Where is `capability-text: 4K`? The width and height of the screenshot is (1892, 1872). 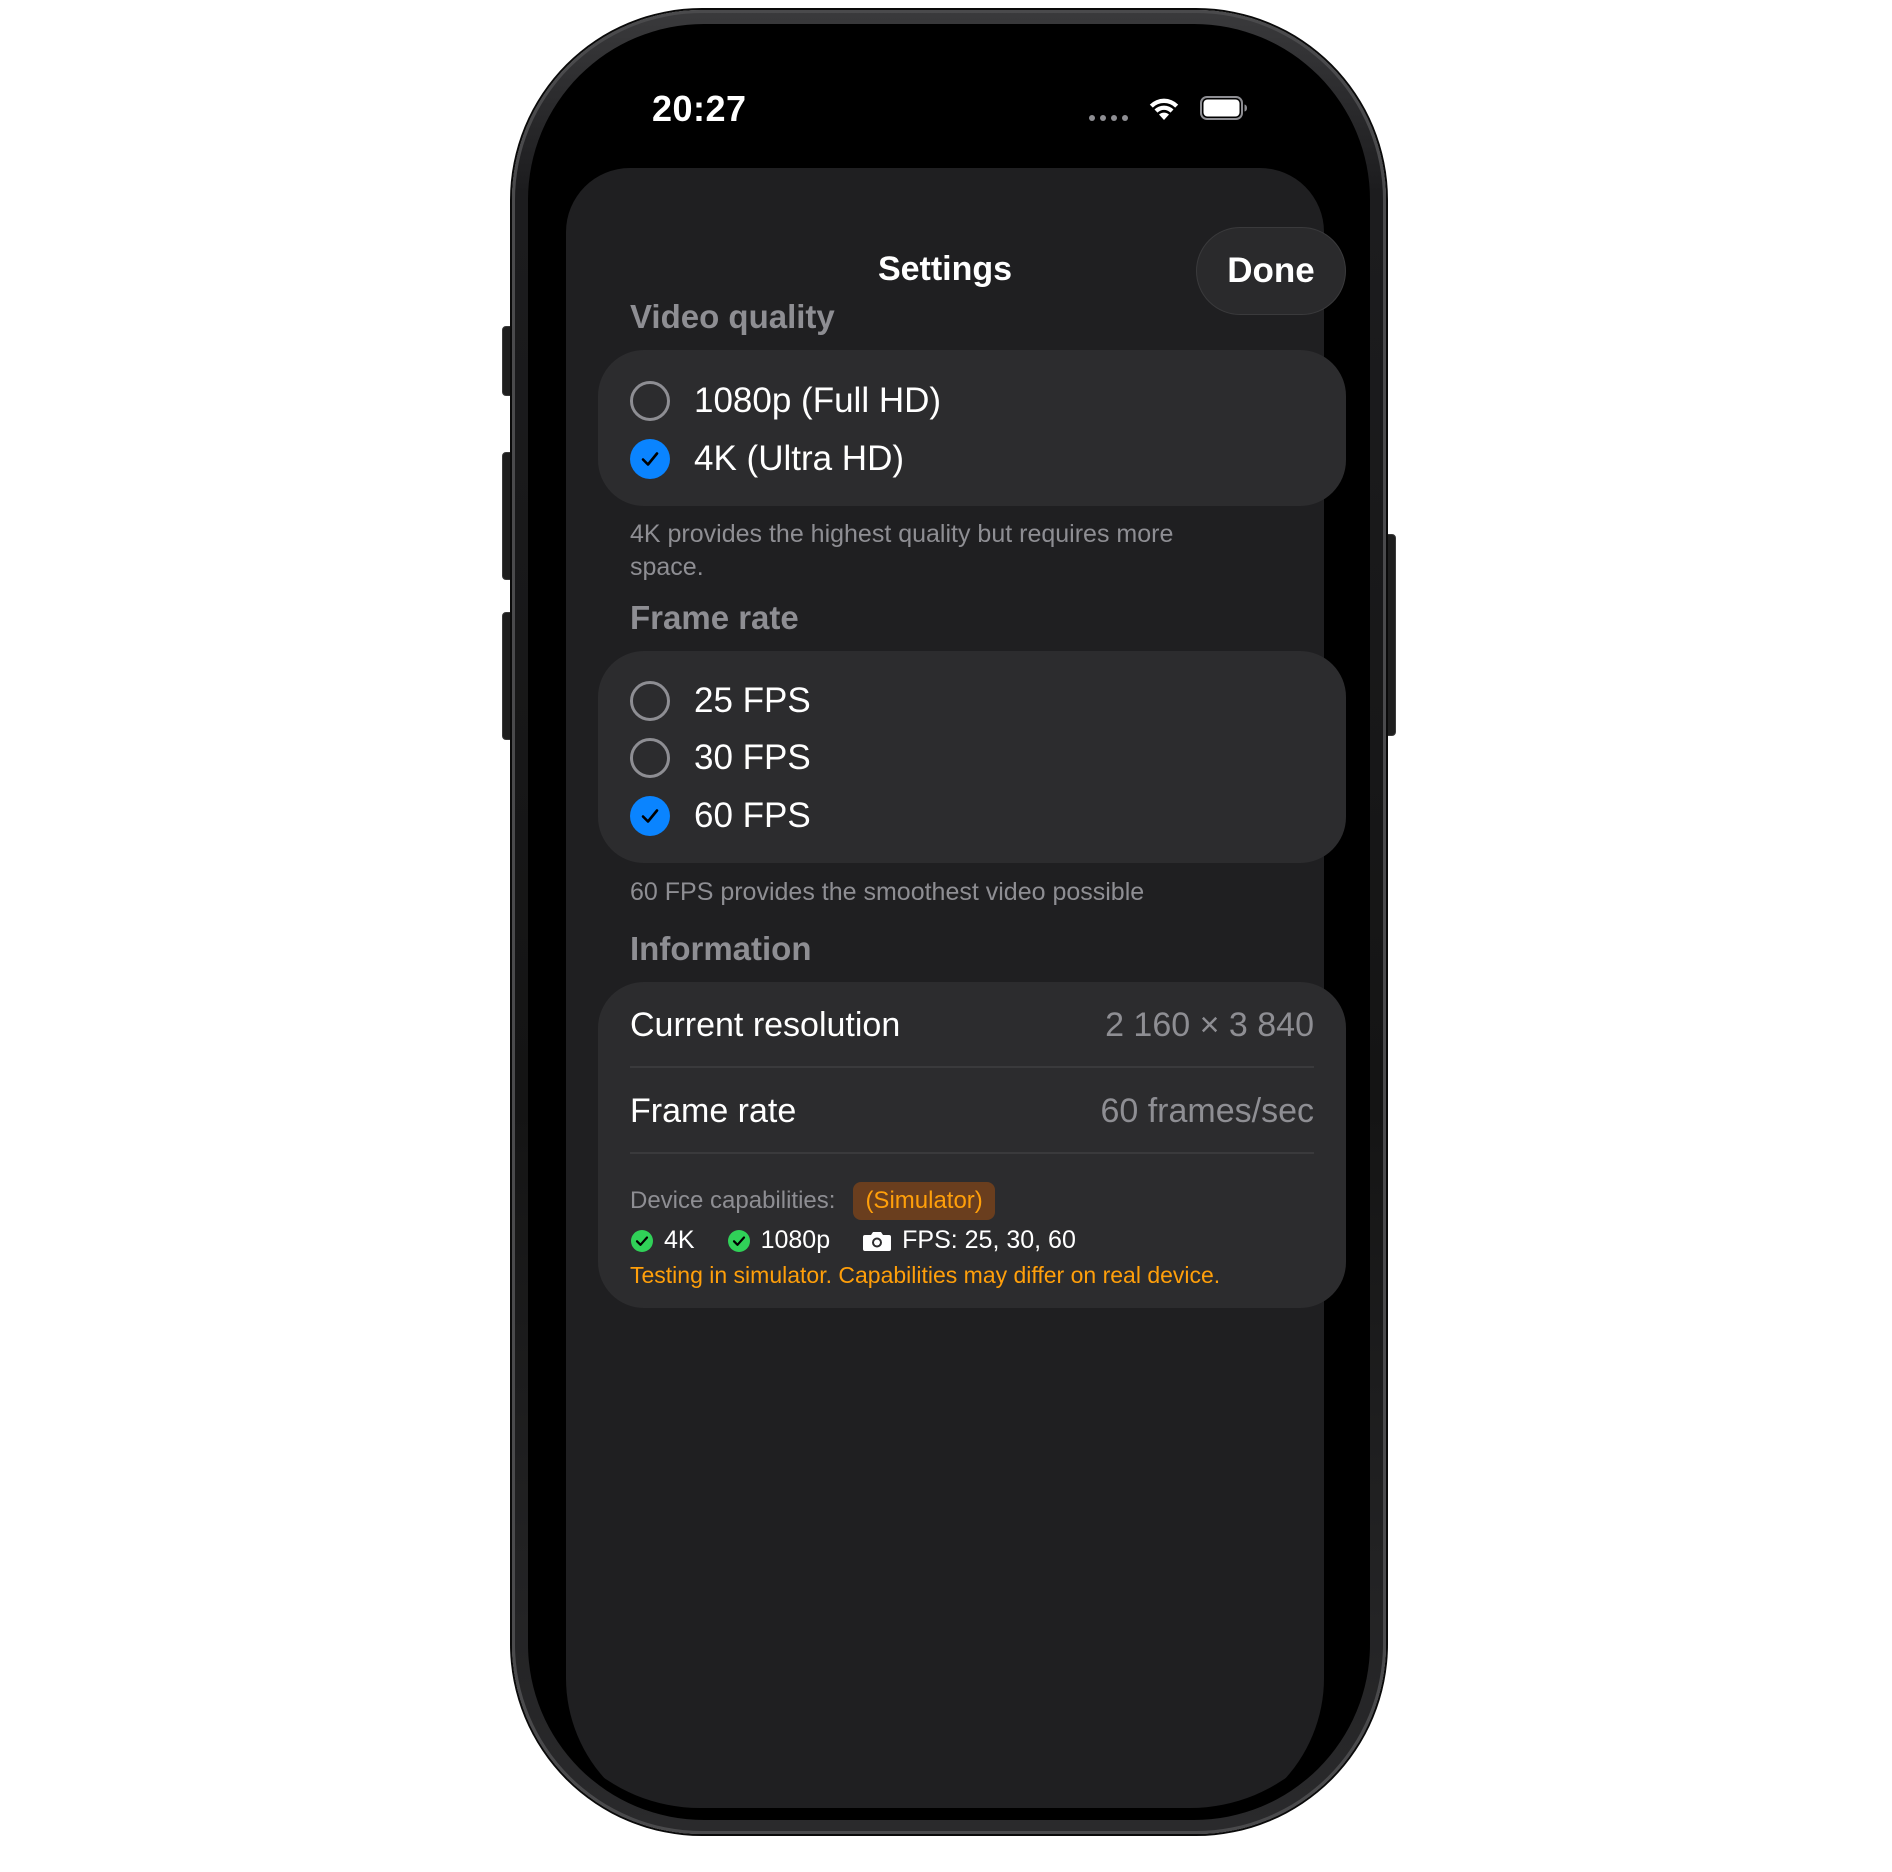
capability-text: 4K is located at coordinates (679, 1240).